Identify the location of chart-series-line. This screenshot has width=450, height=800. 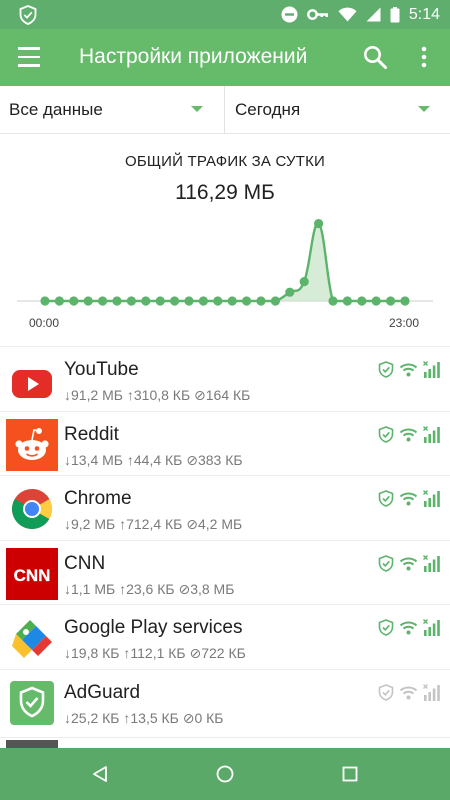
(225, 262).